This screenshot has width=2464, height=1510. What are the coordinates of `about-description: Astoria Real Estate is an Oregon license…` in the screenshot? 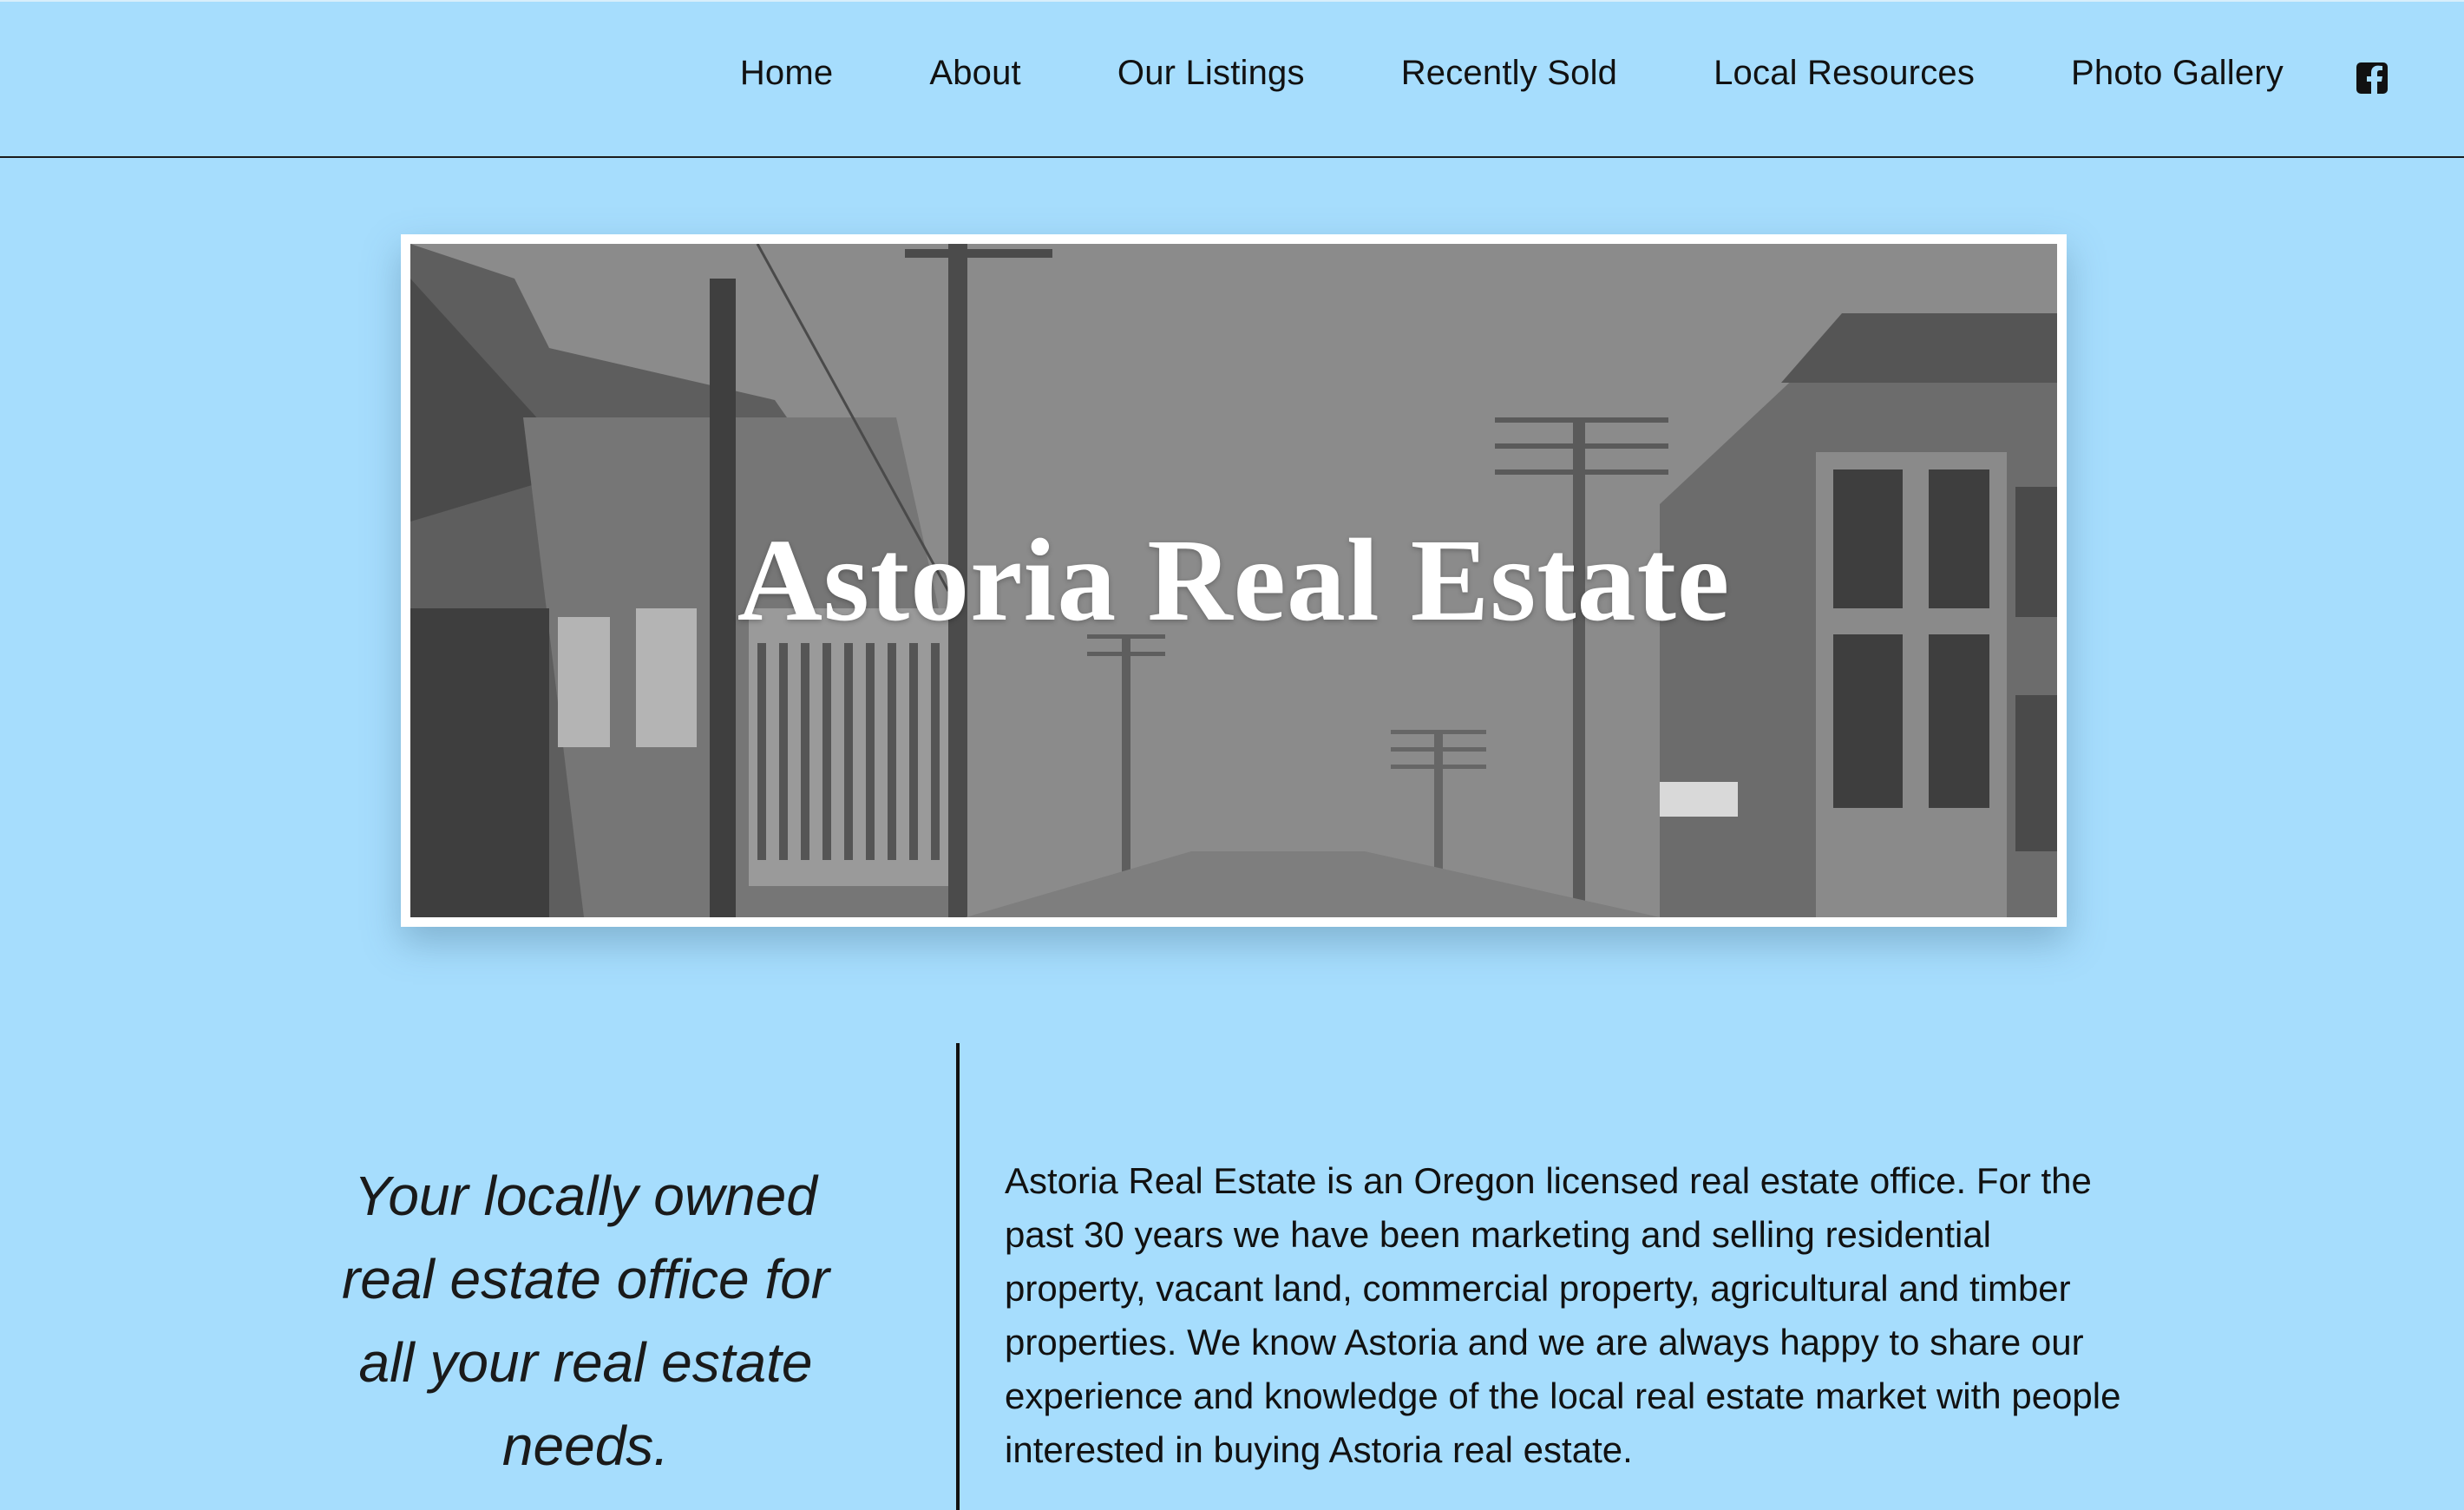 It's located at (1563, 1315).